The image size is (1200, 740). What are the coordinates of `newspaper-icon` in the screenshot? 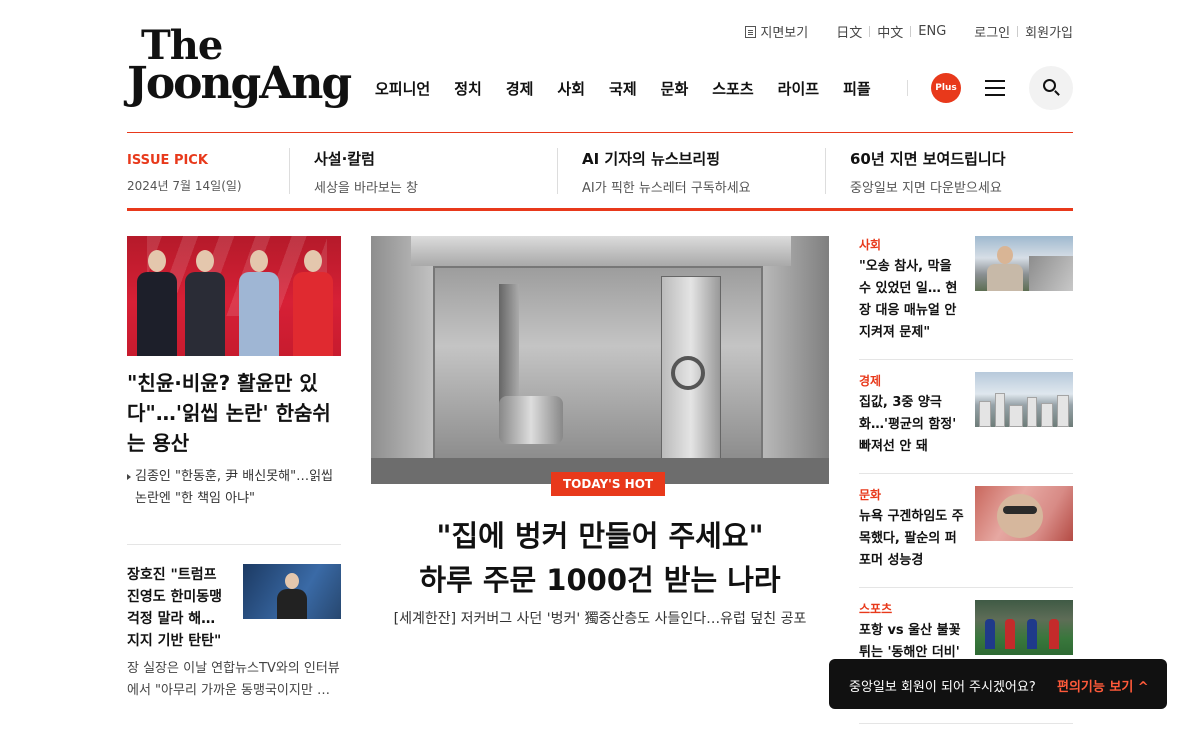 It's located at (751, 31).